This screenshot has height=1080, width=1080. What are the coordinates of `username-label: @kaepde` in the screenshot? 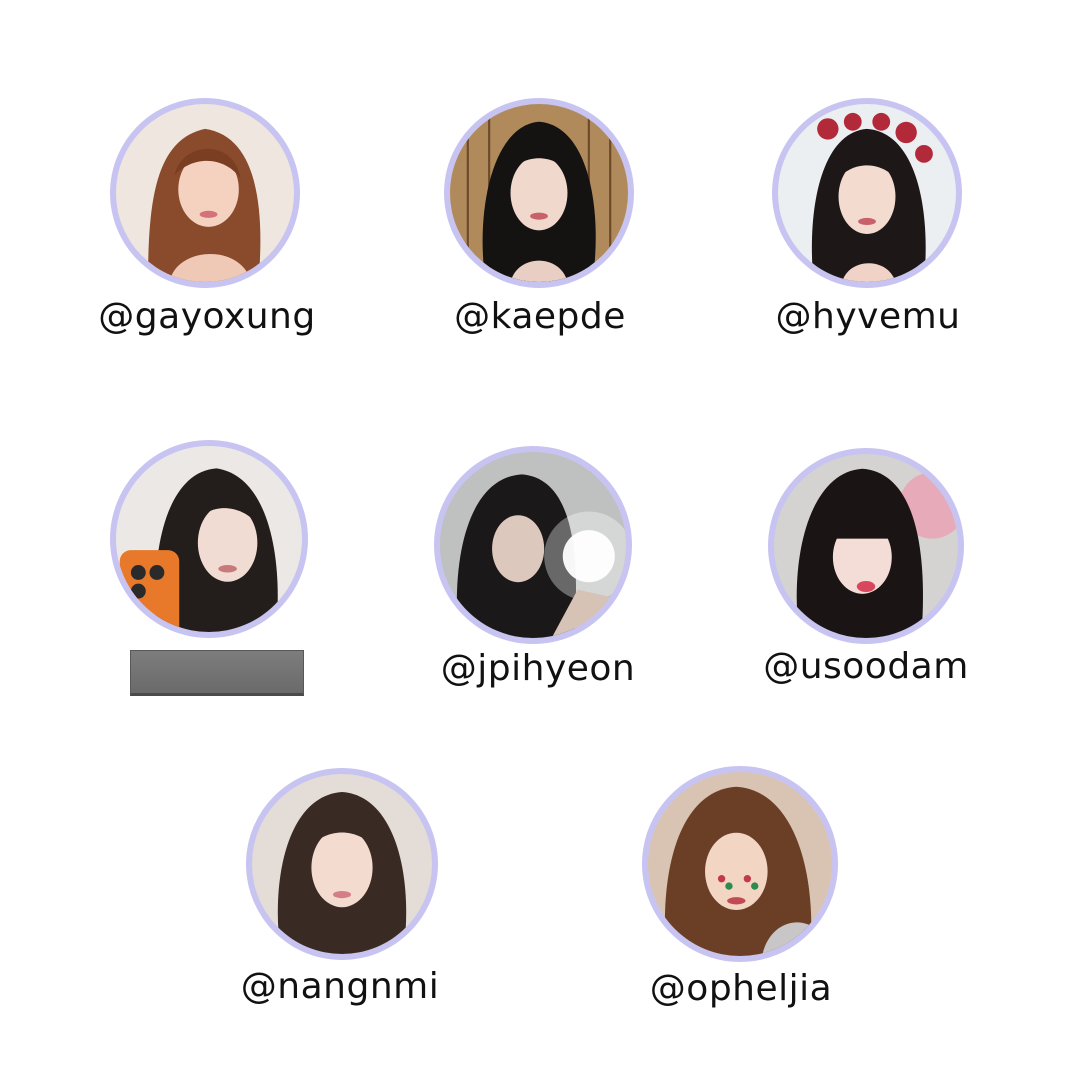 It's located at (540, 316).